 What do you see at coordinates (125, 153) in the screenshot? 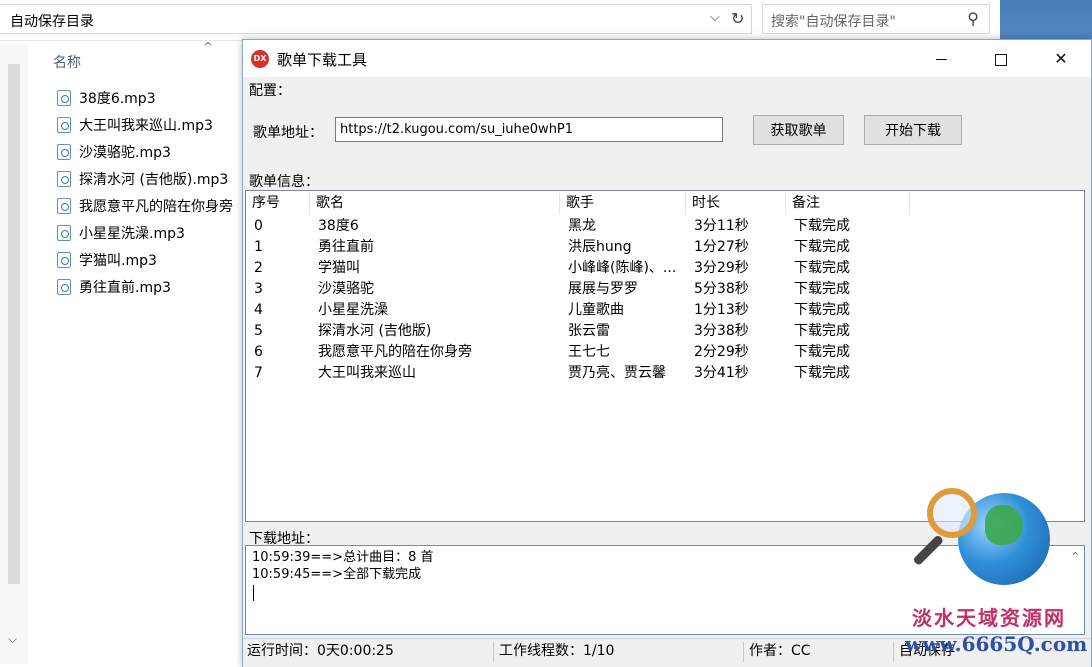
I see `file-name: 沙漠骆驼.mp3` at bounding box center [125, 153].